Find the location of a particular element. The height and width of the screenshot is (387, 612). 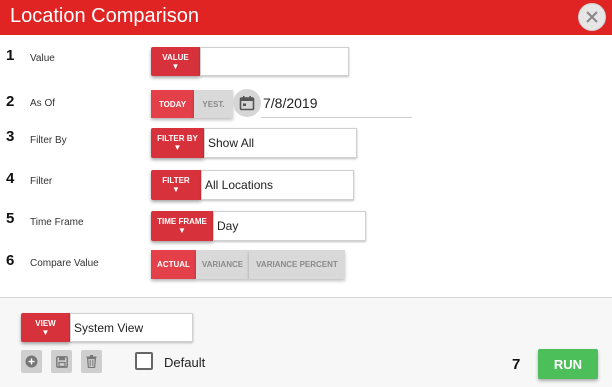

yesterday-button: YEST. is located at coordinates (213, 104).